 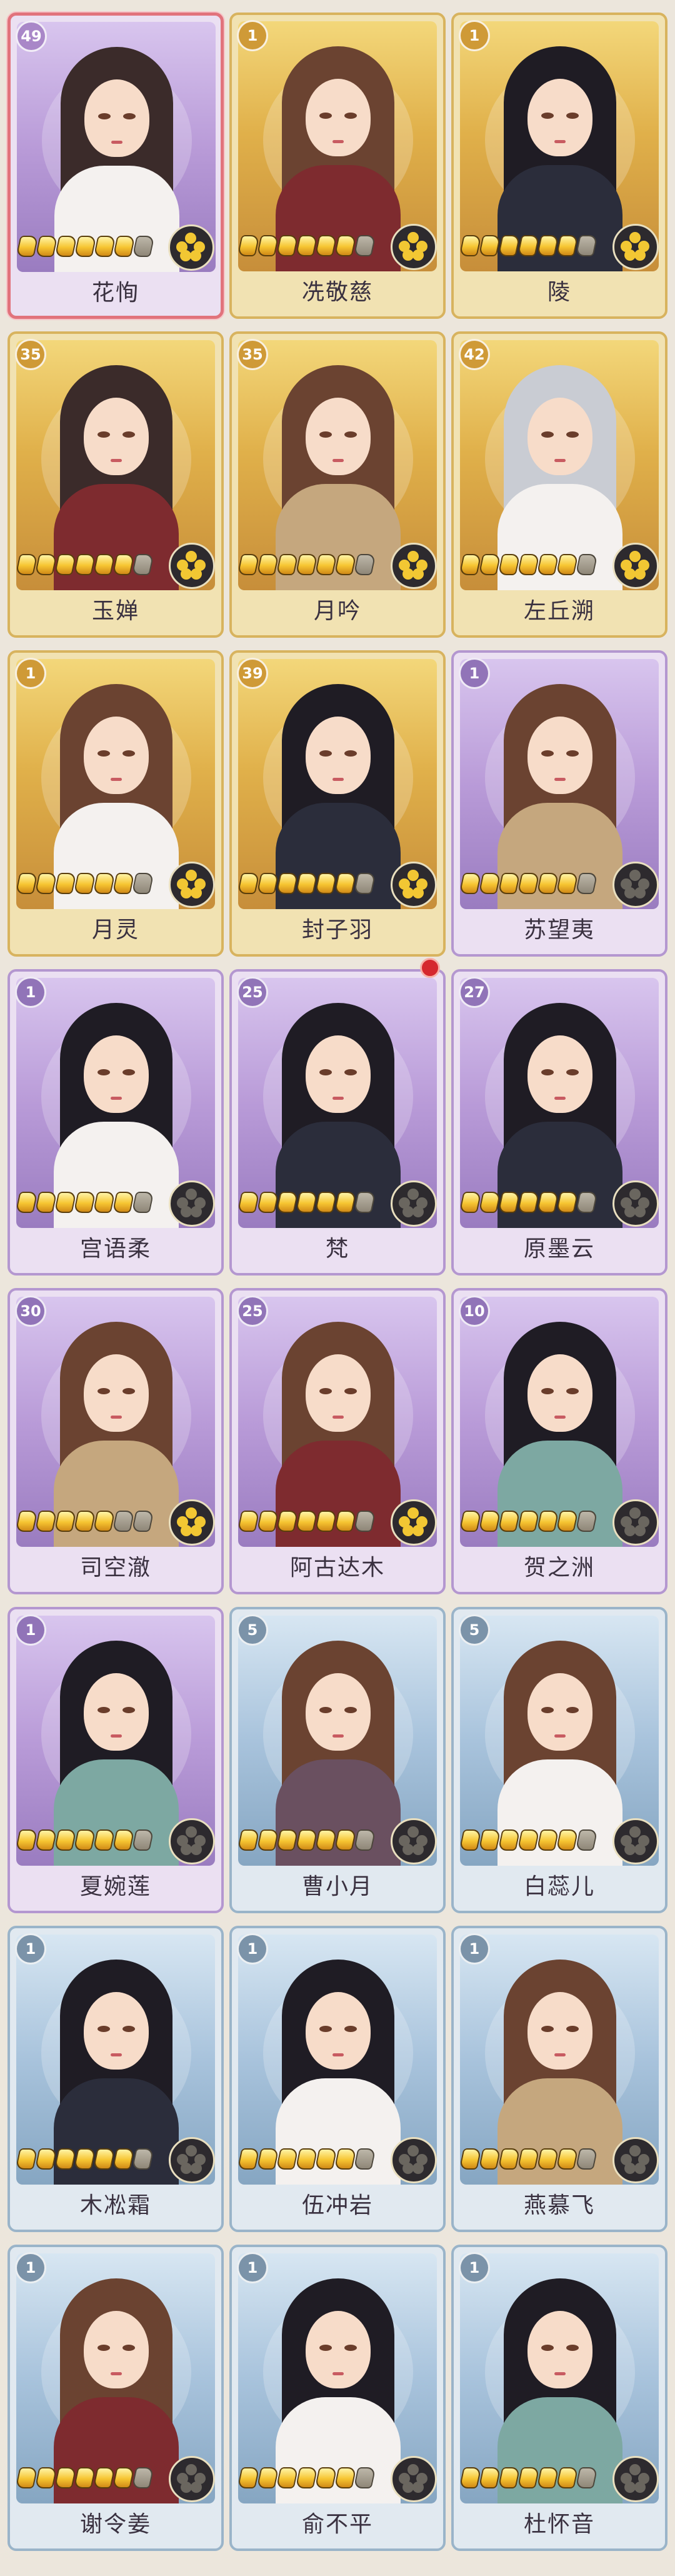 I want to click on character-card: 1 苏望夷, so click(x=559, y=804).